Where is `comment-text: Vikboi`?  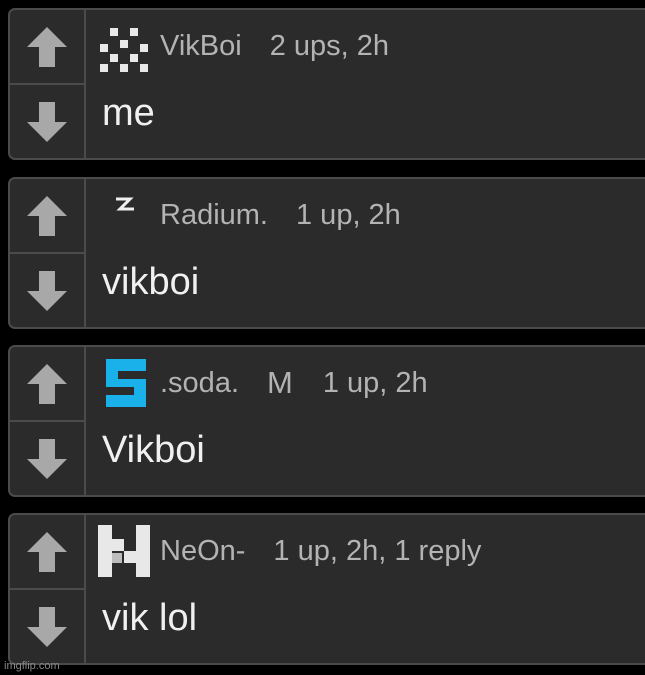
comment-text: Vikboi is located at coordinates (153, 450).